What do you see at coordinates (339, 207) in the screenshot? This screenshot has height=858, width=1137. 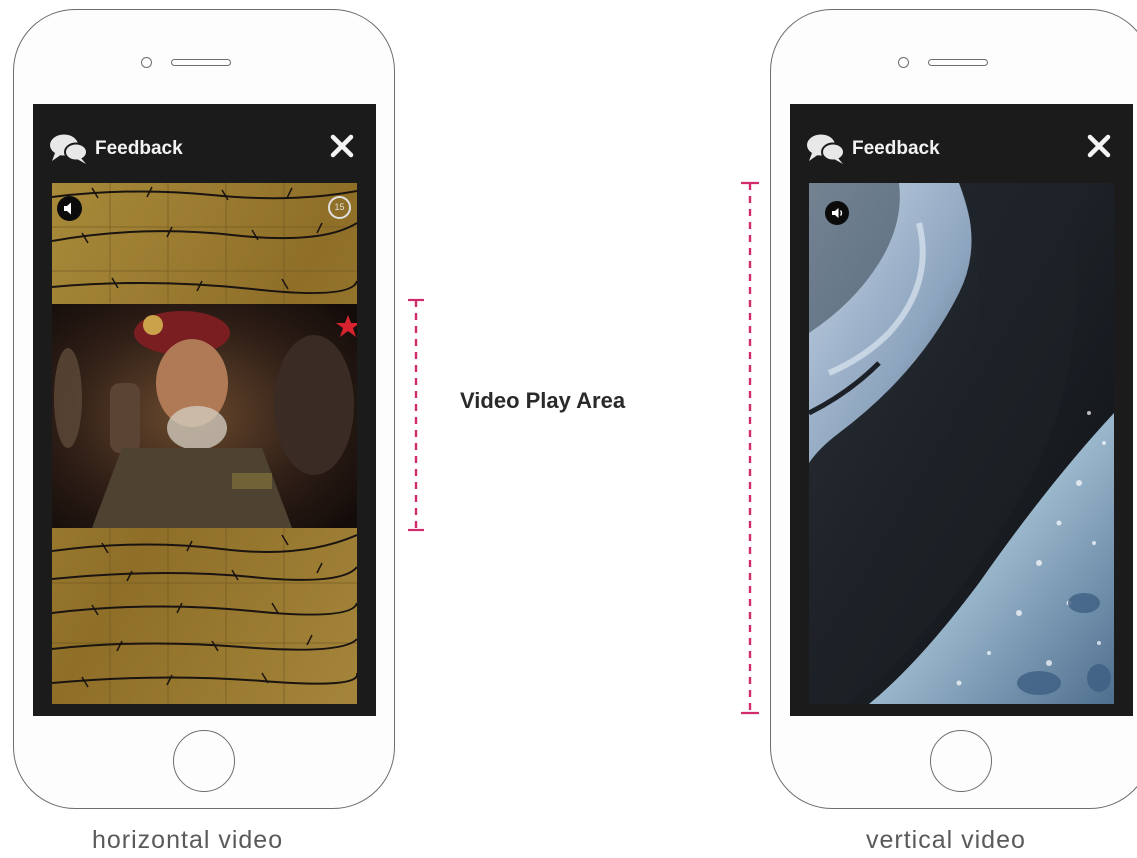 I see `countdown-timer-icon: 15` at bounding box center [339, 207].